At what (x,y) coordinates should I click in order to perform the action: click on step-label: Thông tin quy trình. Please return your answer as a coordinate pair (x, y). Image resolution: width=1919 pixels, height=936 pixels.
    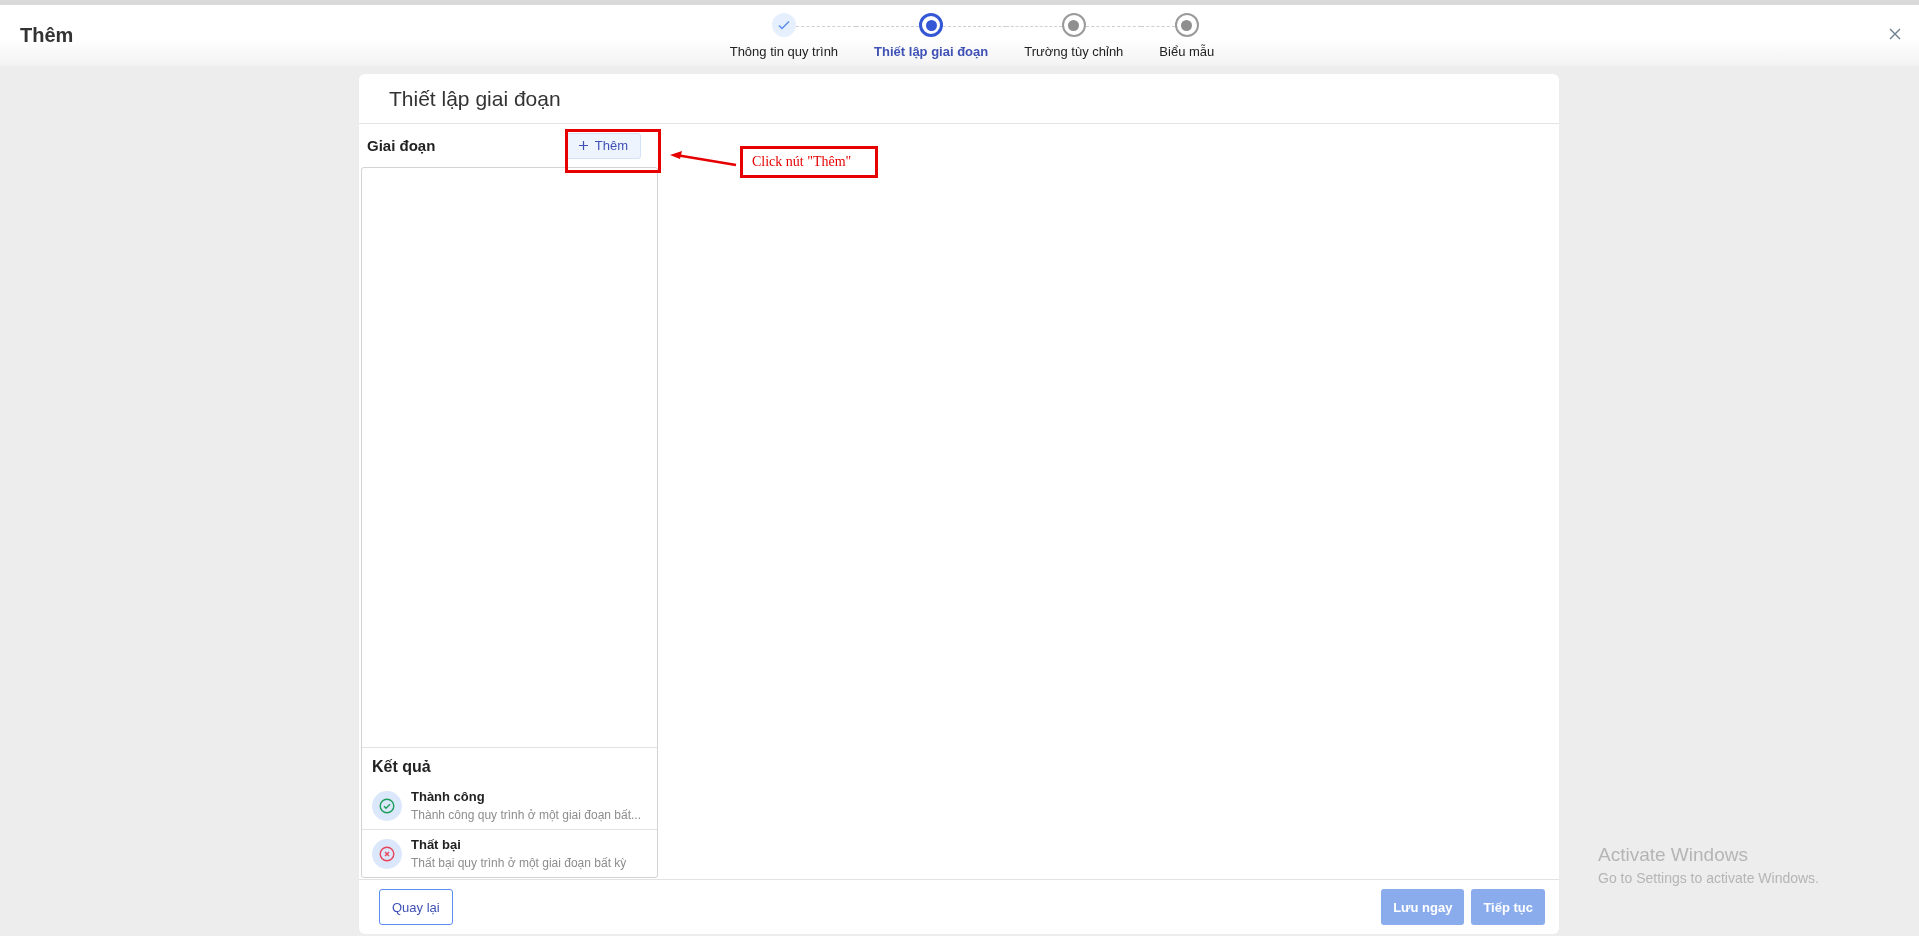
    Looking at the image, I should click on (784, 51).